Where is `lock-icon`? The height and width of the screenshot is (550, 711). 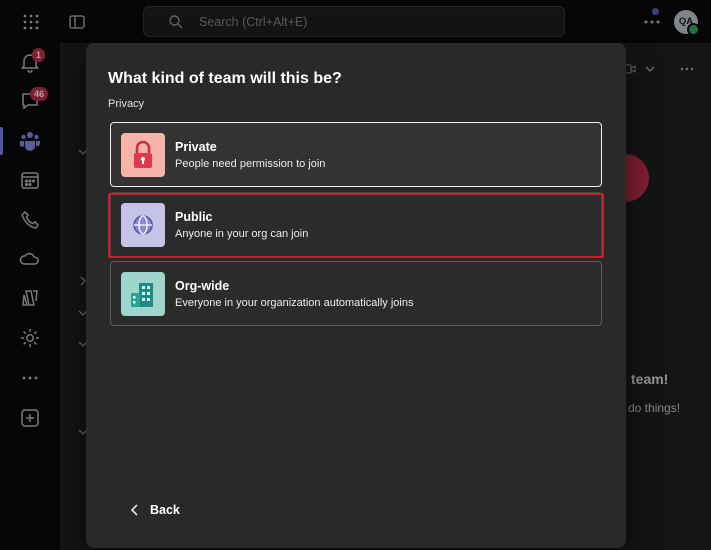 lock-icon is located at coordinates (143, 155).